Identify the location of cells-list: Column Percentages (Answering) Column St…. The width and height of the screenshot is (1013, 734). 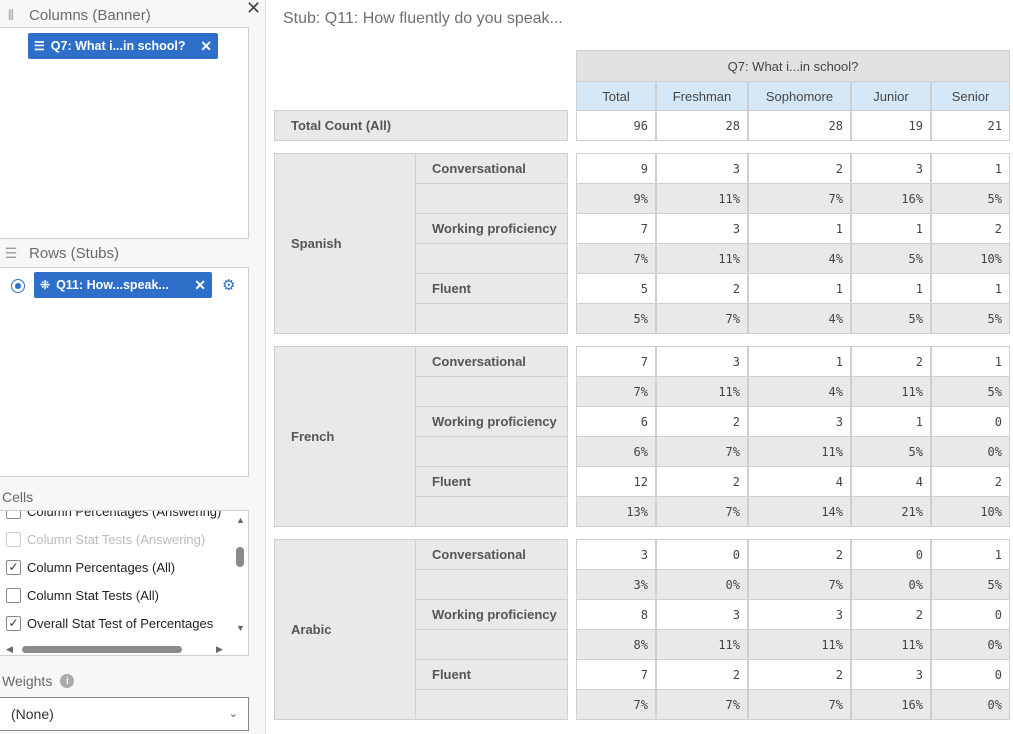
(124, 583).